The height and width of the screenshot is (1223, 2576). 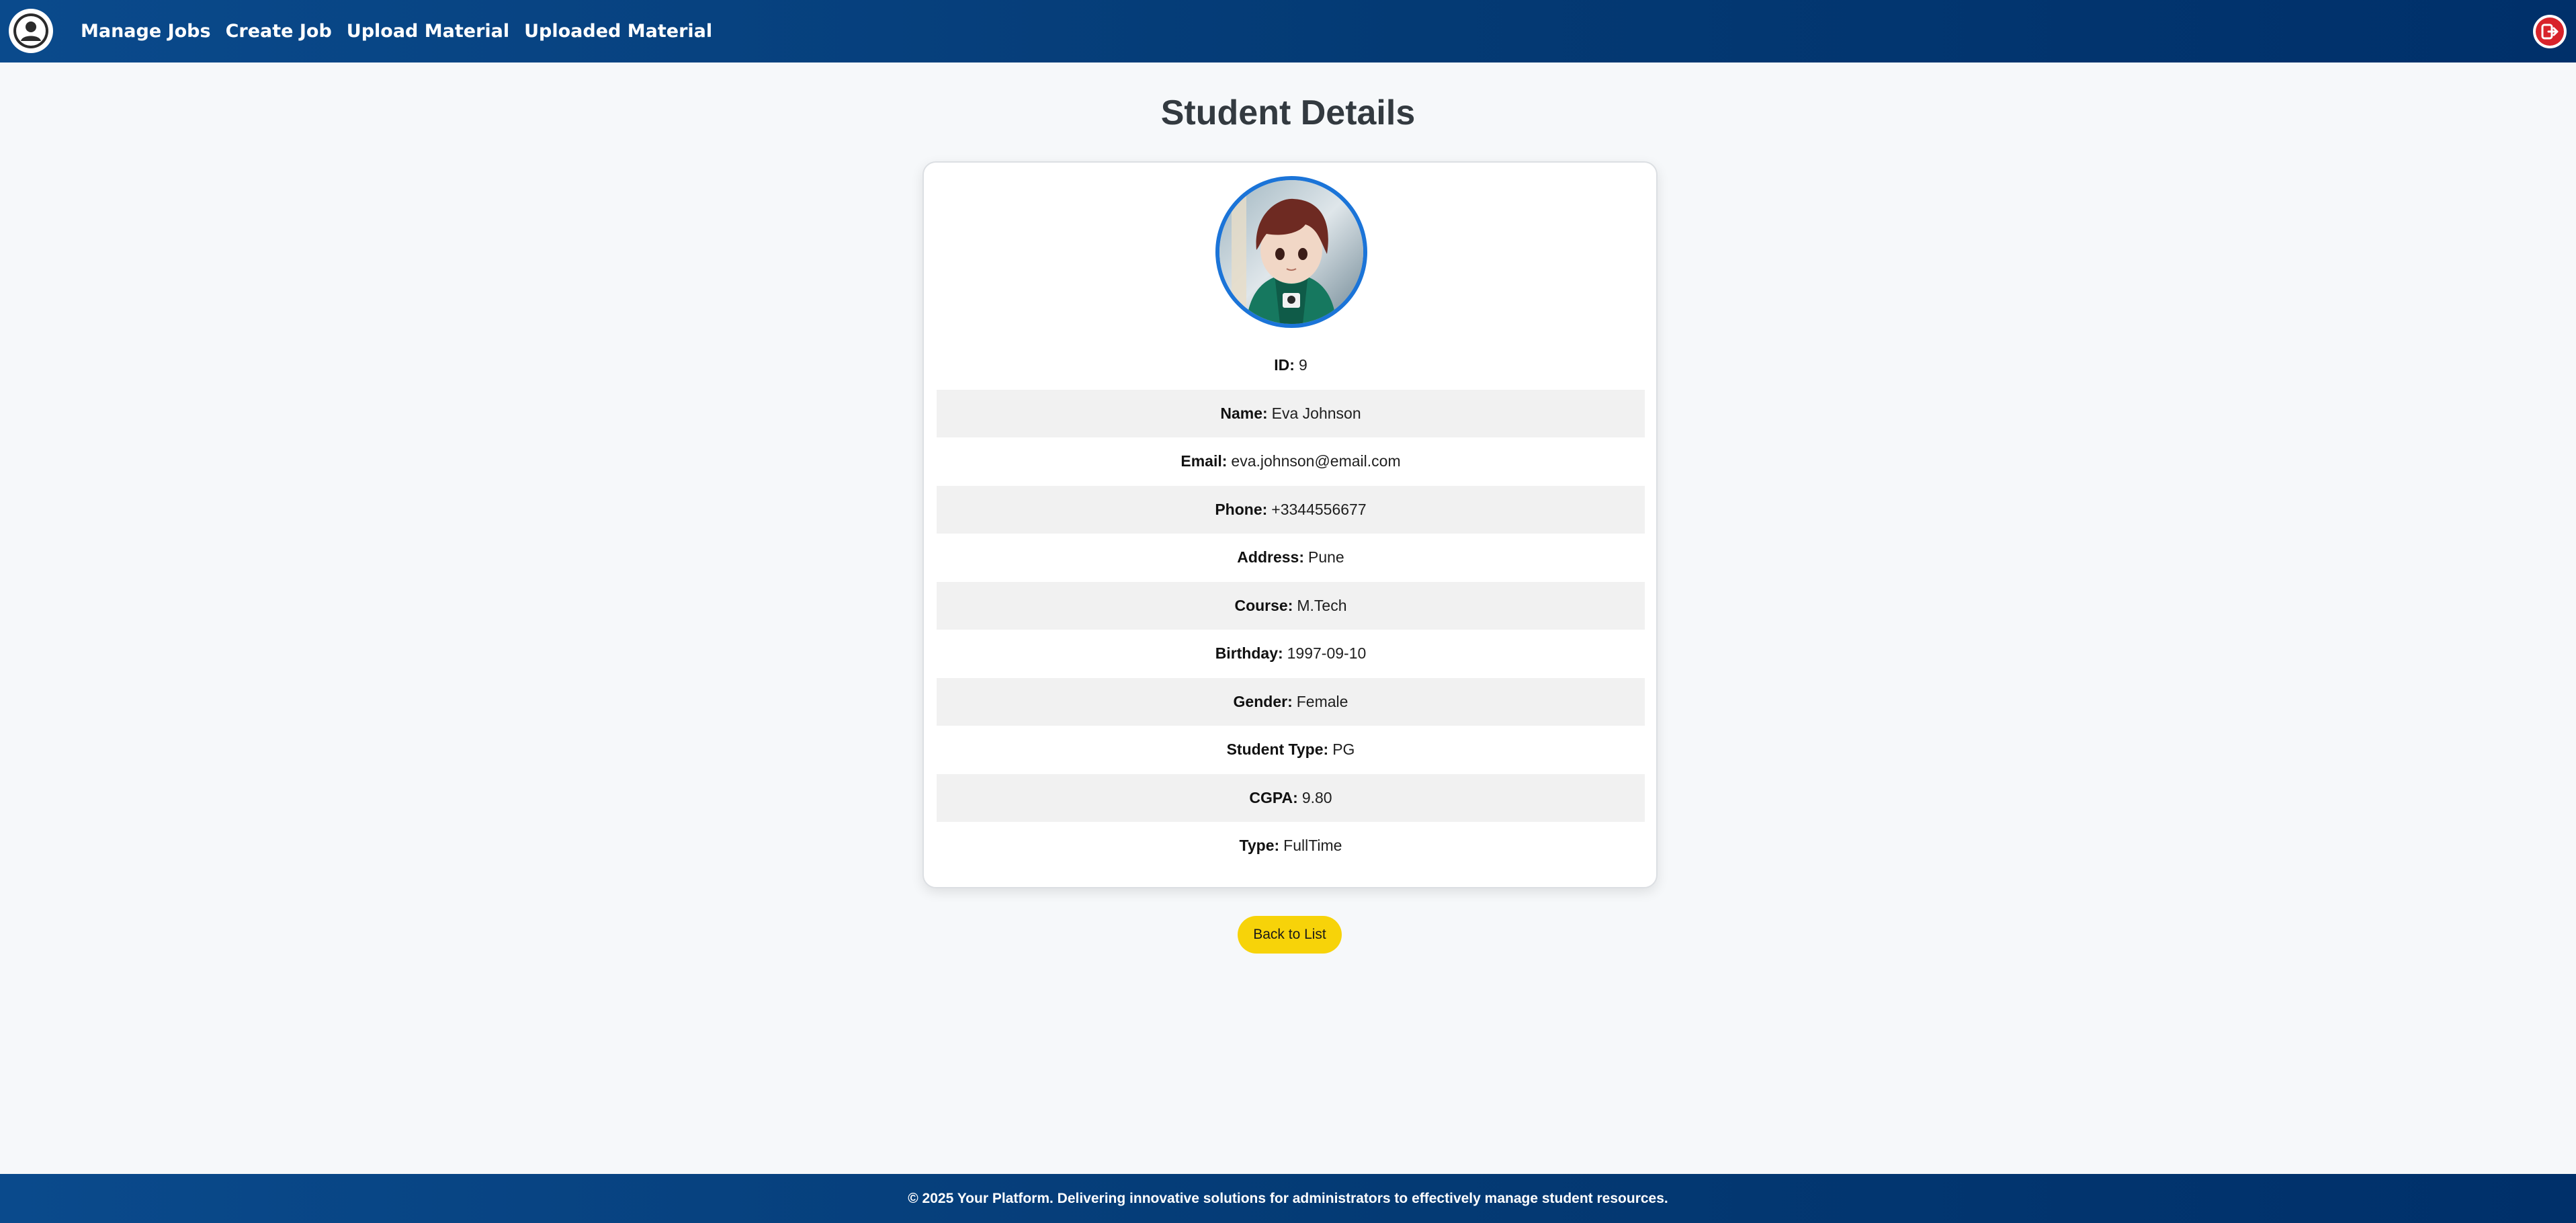 I want to click on detail-row-course: Course: M.Tech, so click(x=1291, y=605).